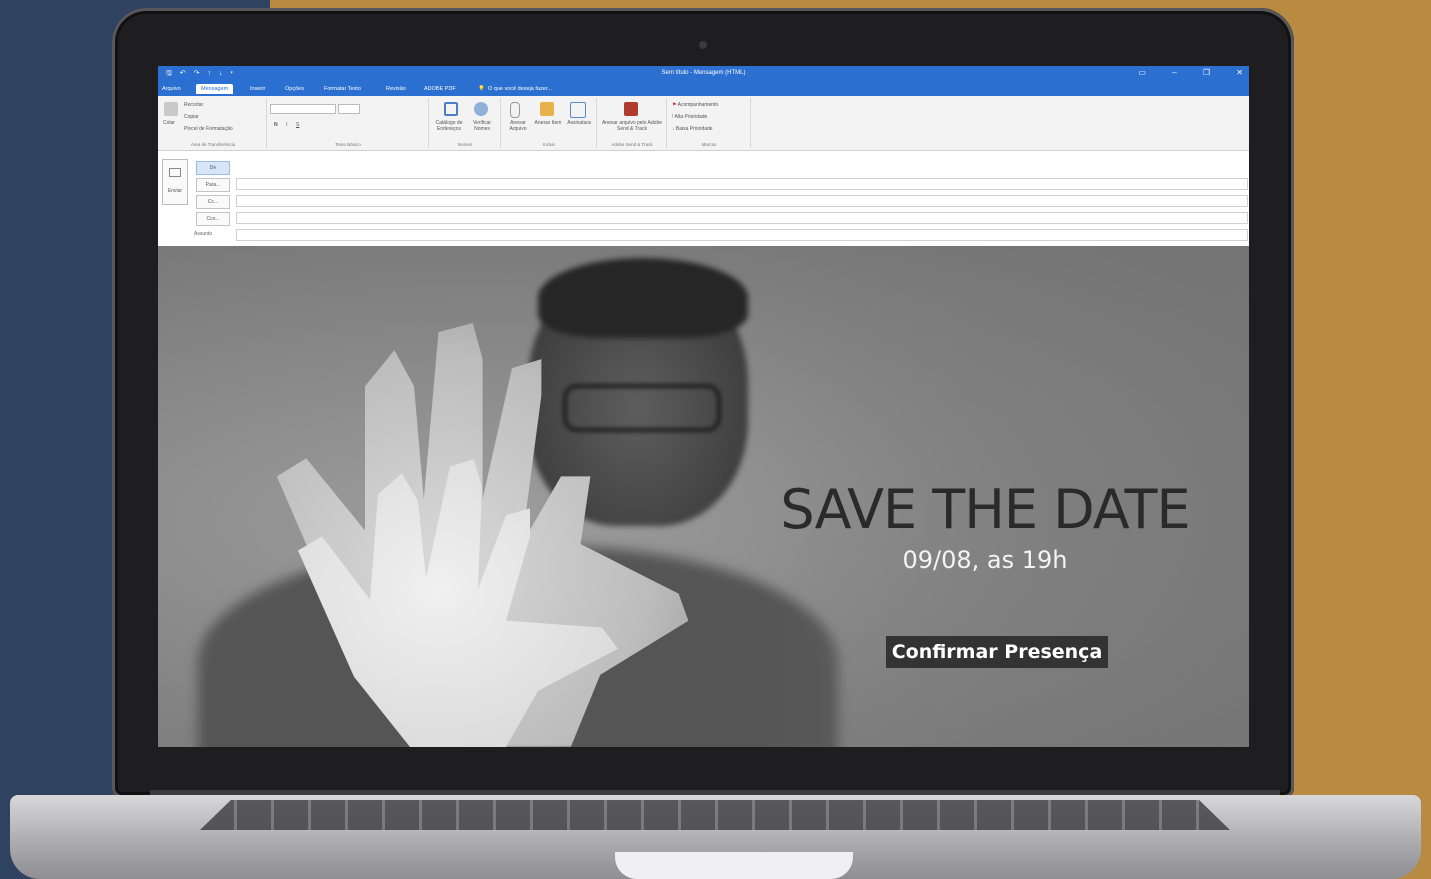 The width and height of the screenshot is (1431, 879). Describe the element at coordinates (171, 109) in the screenshot. I see `paste-icon` at that location.